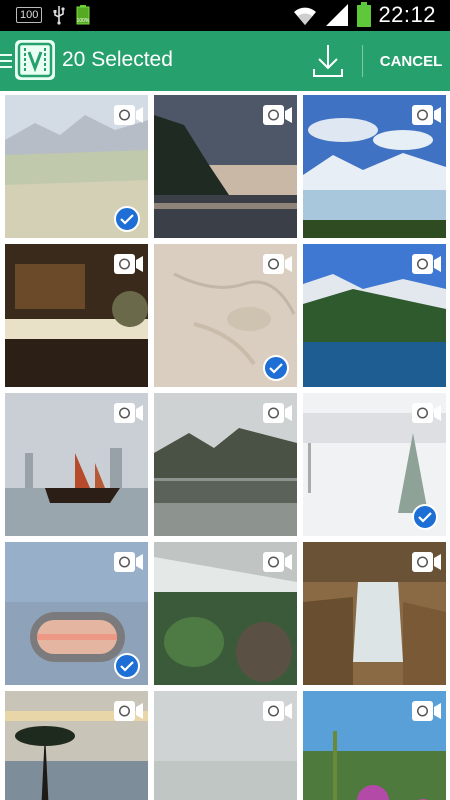 The image size is (450, 800). I want to click on notification-badge: 100, so click(29, 15).